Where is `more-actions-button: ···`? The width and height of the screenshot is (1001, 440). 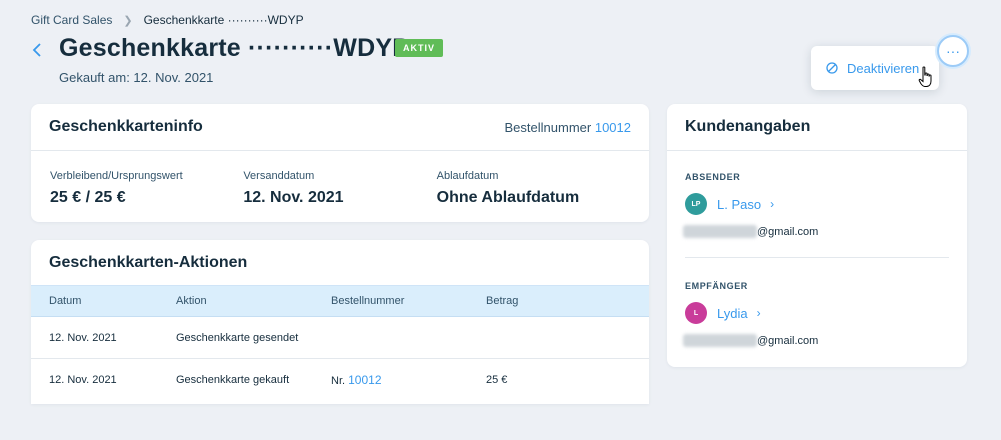 more-actions-button: ··· is located at coordinates (953, 51).